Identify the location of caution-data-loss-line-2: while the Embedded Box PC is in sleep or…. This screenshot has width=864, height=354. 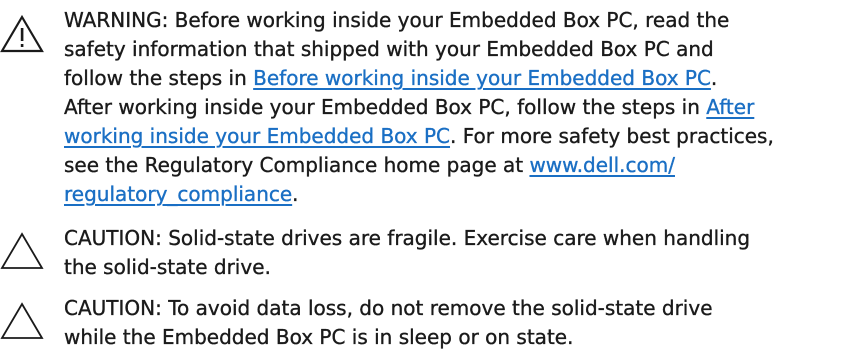
(319, 337).